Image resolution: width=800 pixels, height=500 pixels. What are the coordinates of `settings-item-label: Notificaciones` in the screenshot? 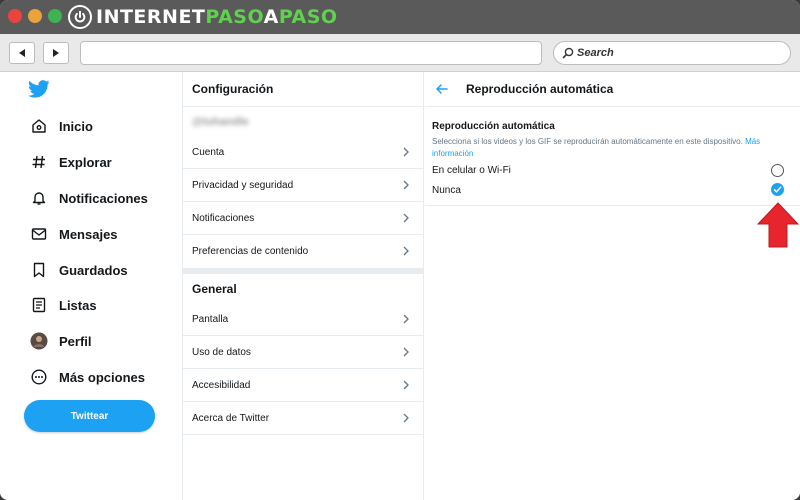 It's located at (223, 218).